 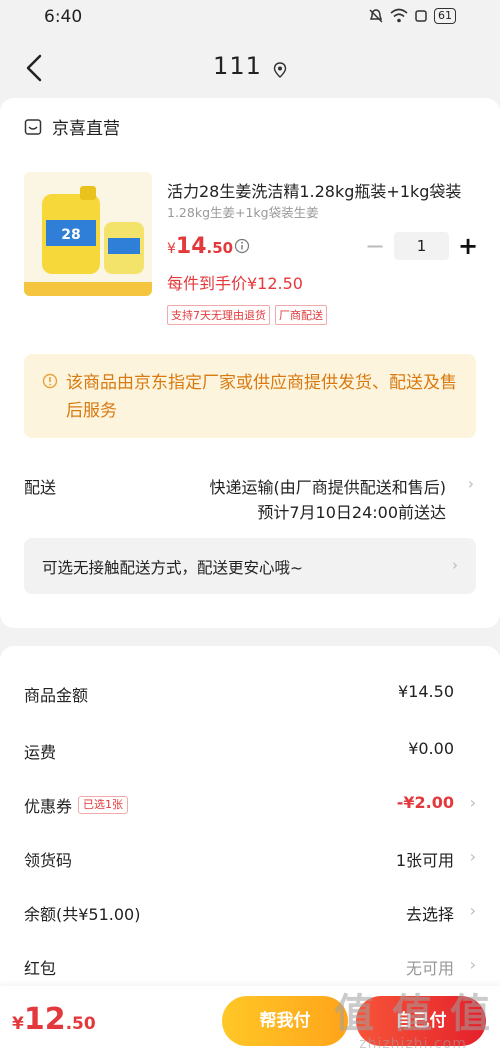 I want to click on shipping-chevron-right-icon: ›, so click(x=471, y=483).